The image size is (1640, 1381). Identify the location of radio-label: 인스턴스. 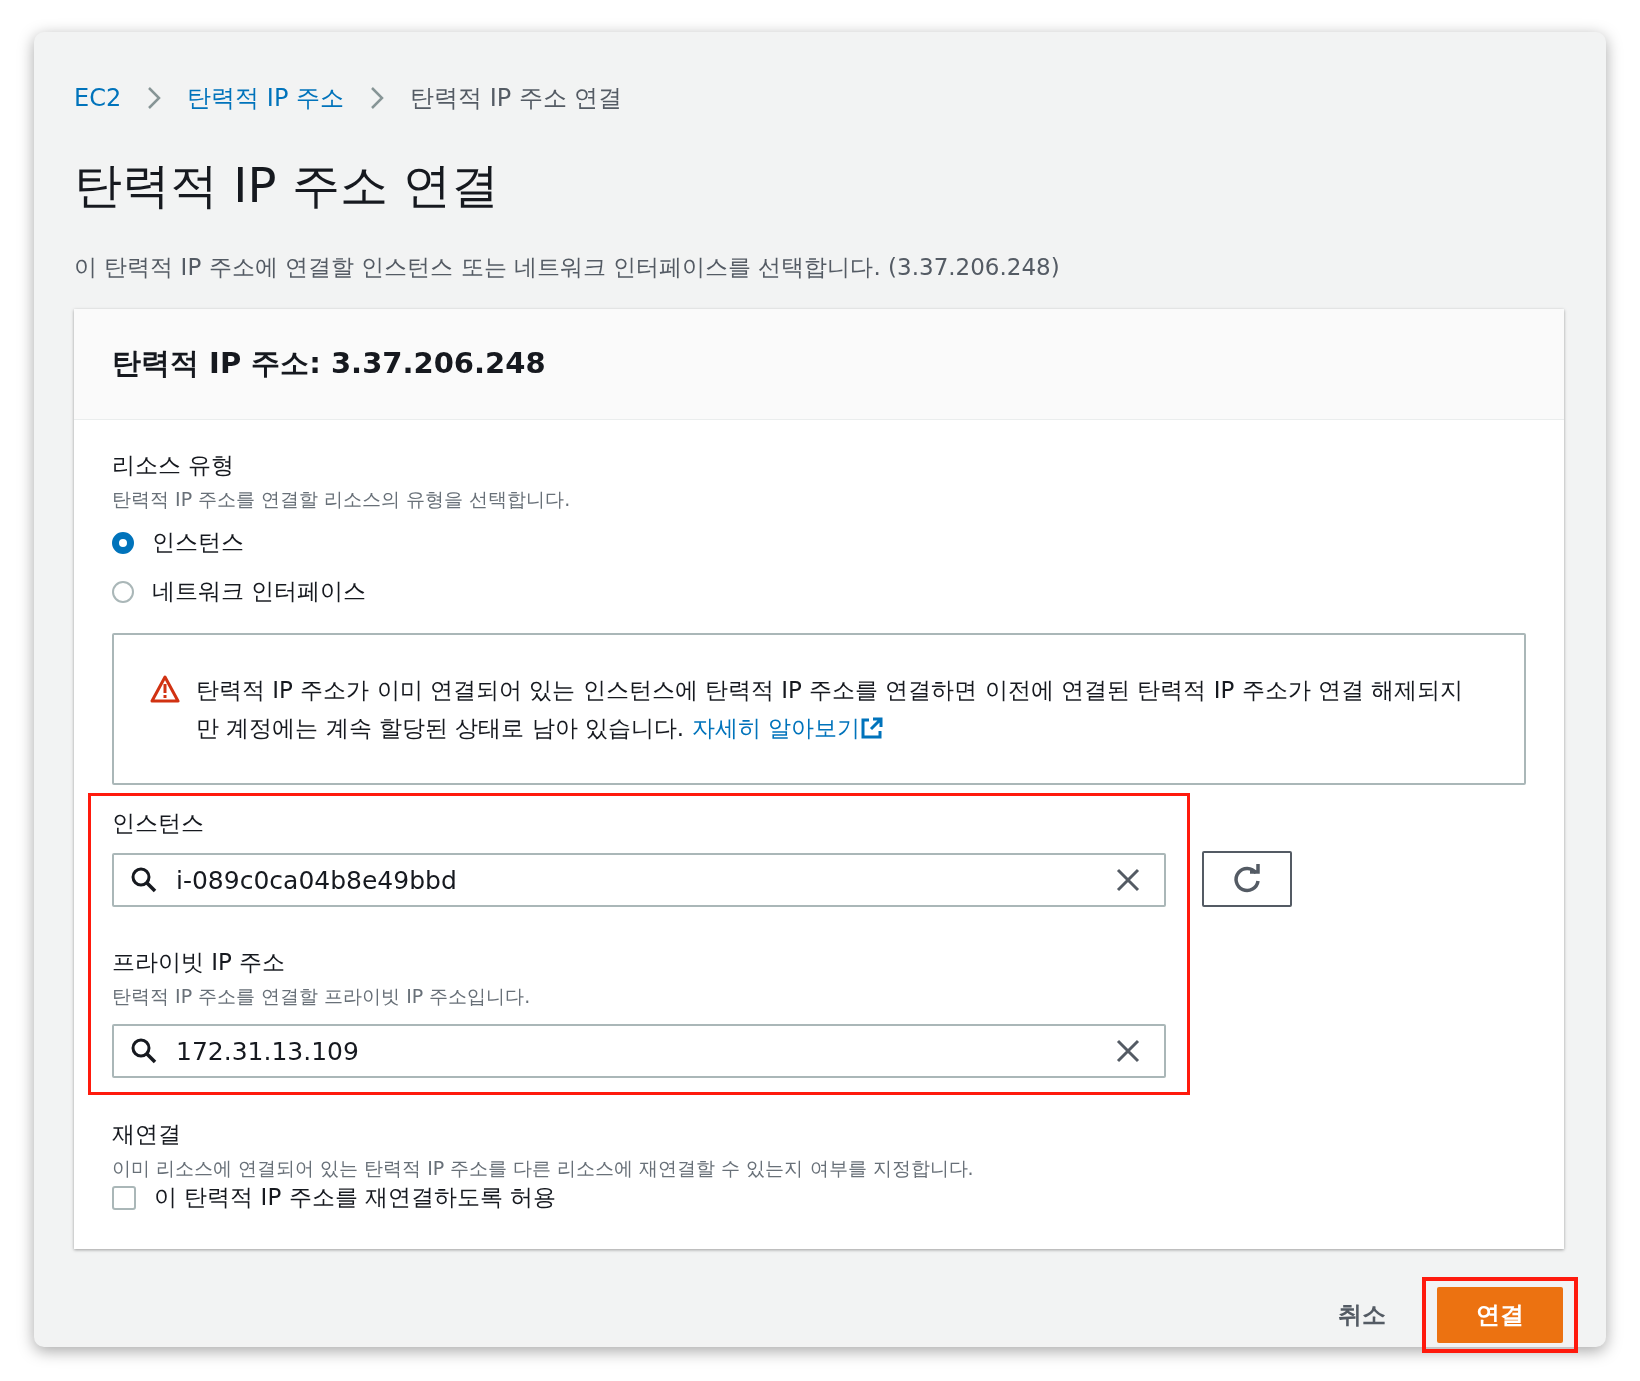
(198, 542).